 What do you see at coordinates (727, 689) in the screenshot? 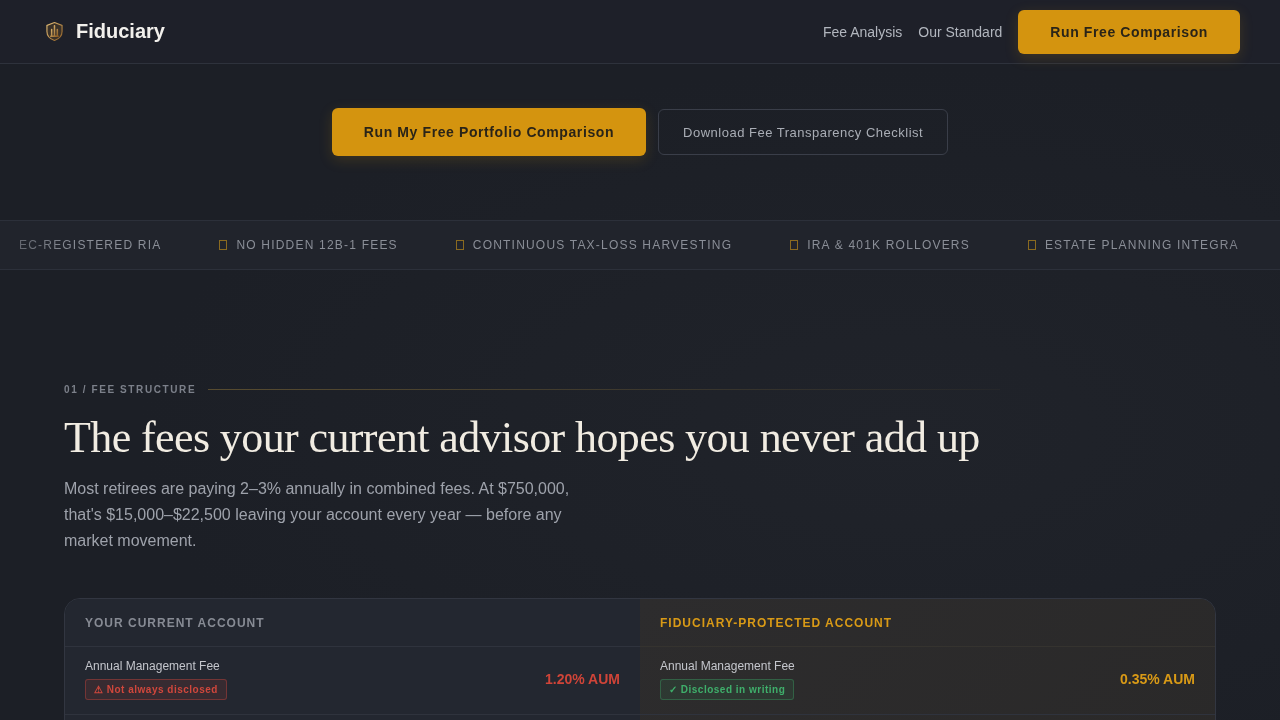
I see `disclosure-badge: ✓ Disclosed in writing` at bounding box center [727, 689].